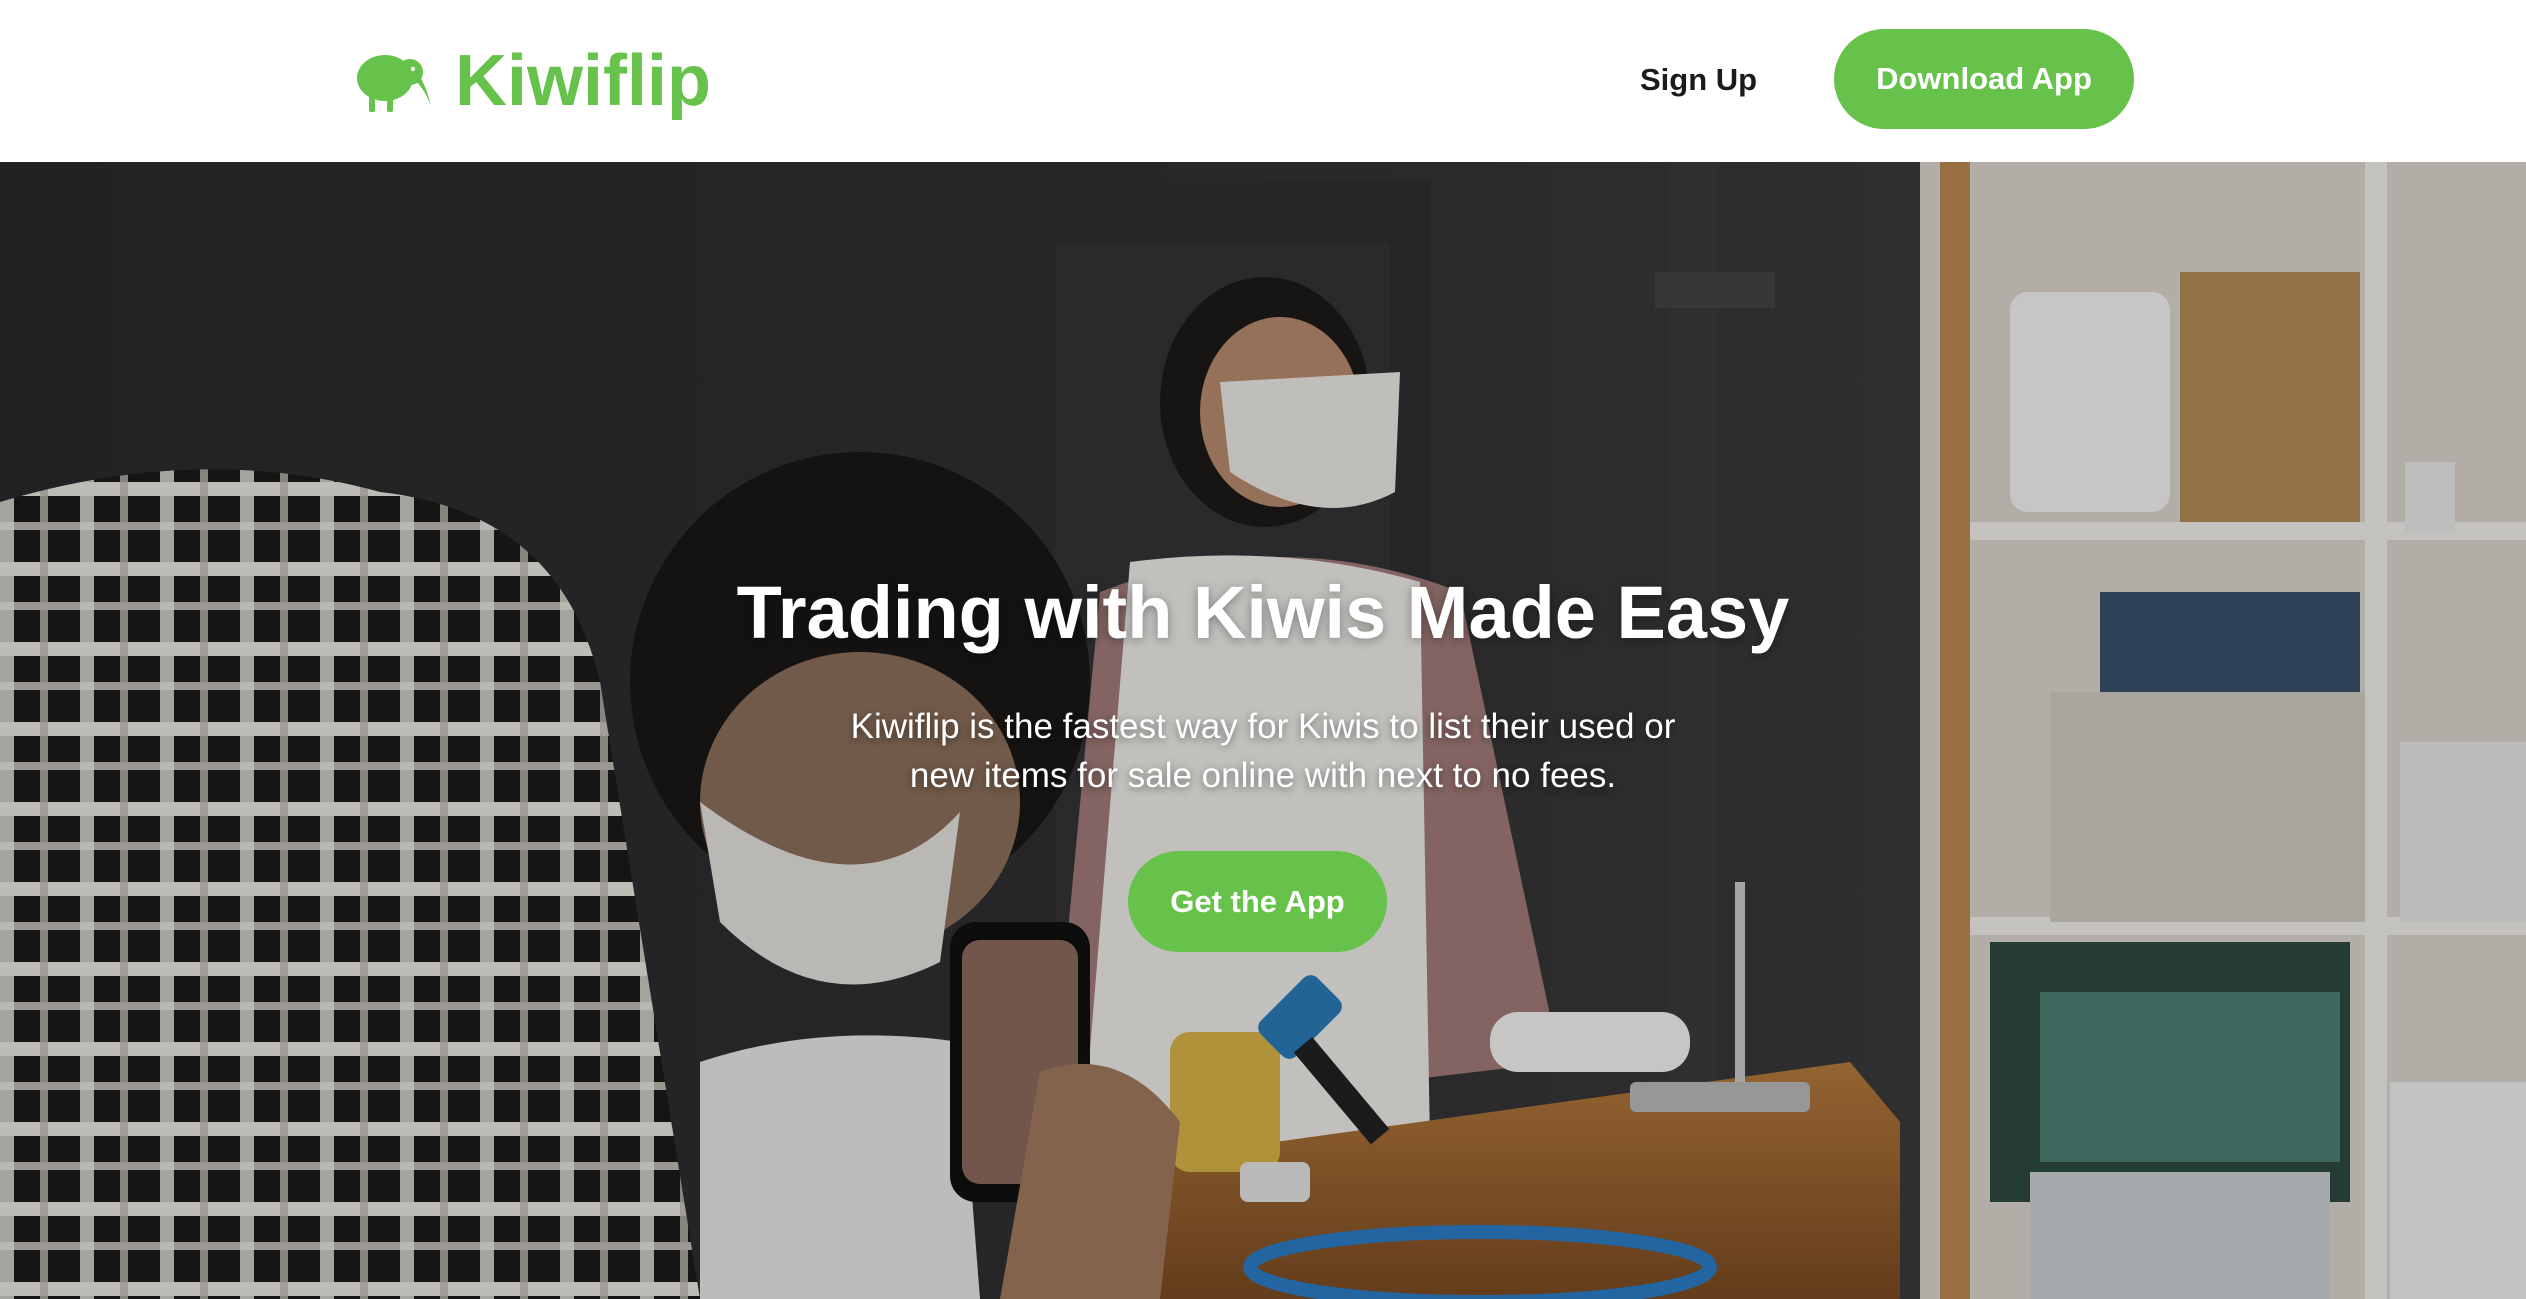 The image size is (2526, 1299). Describe the element at coordinates (1263, 612) in the screenshot. I see `hero-title: Trading with Kiwis Made Easy` at that location.